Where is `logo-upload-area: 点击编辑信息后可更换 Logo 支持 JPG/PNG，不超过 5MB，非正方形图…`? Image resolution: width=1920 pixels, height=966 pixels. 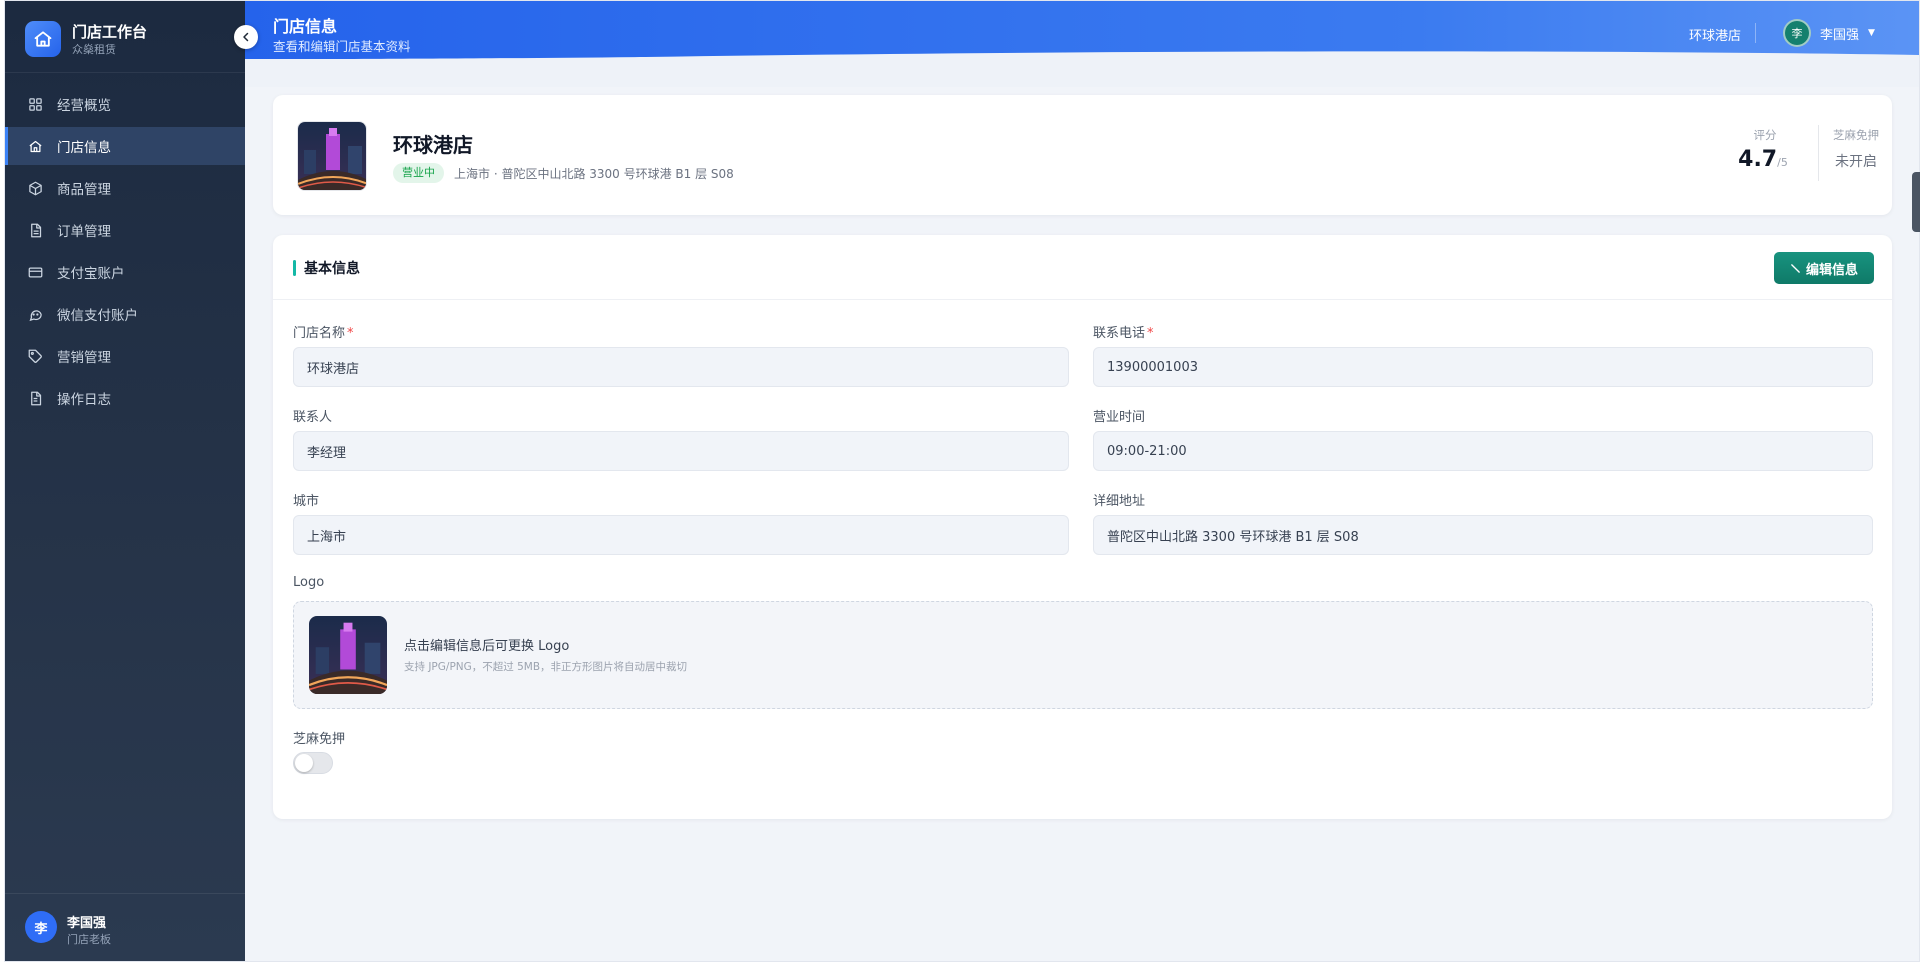
logo-upload-area: 点击编辑信息后可更换 Logo 支持 JPG/PNG，不超过 5MB，非正方形图… is located at coordinates (1083, 655).